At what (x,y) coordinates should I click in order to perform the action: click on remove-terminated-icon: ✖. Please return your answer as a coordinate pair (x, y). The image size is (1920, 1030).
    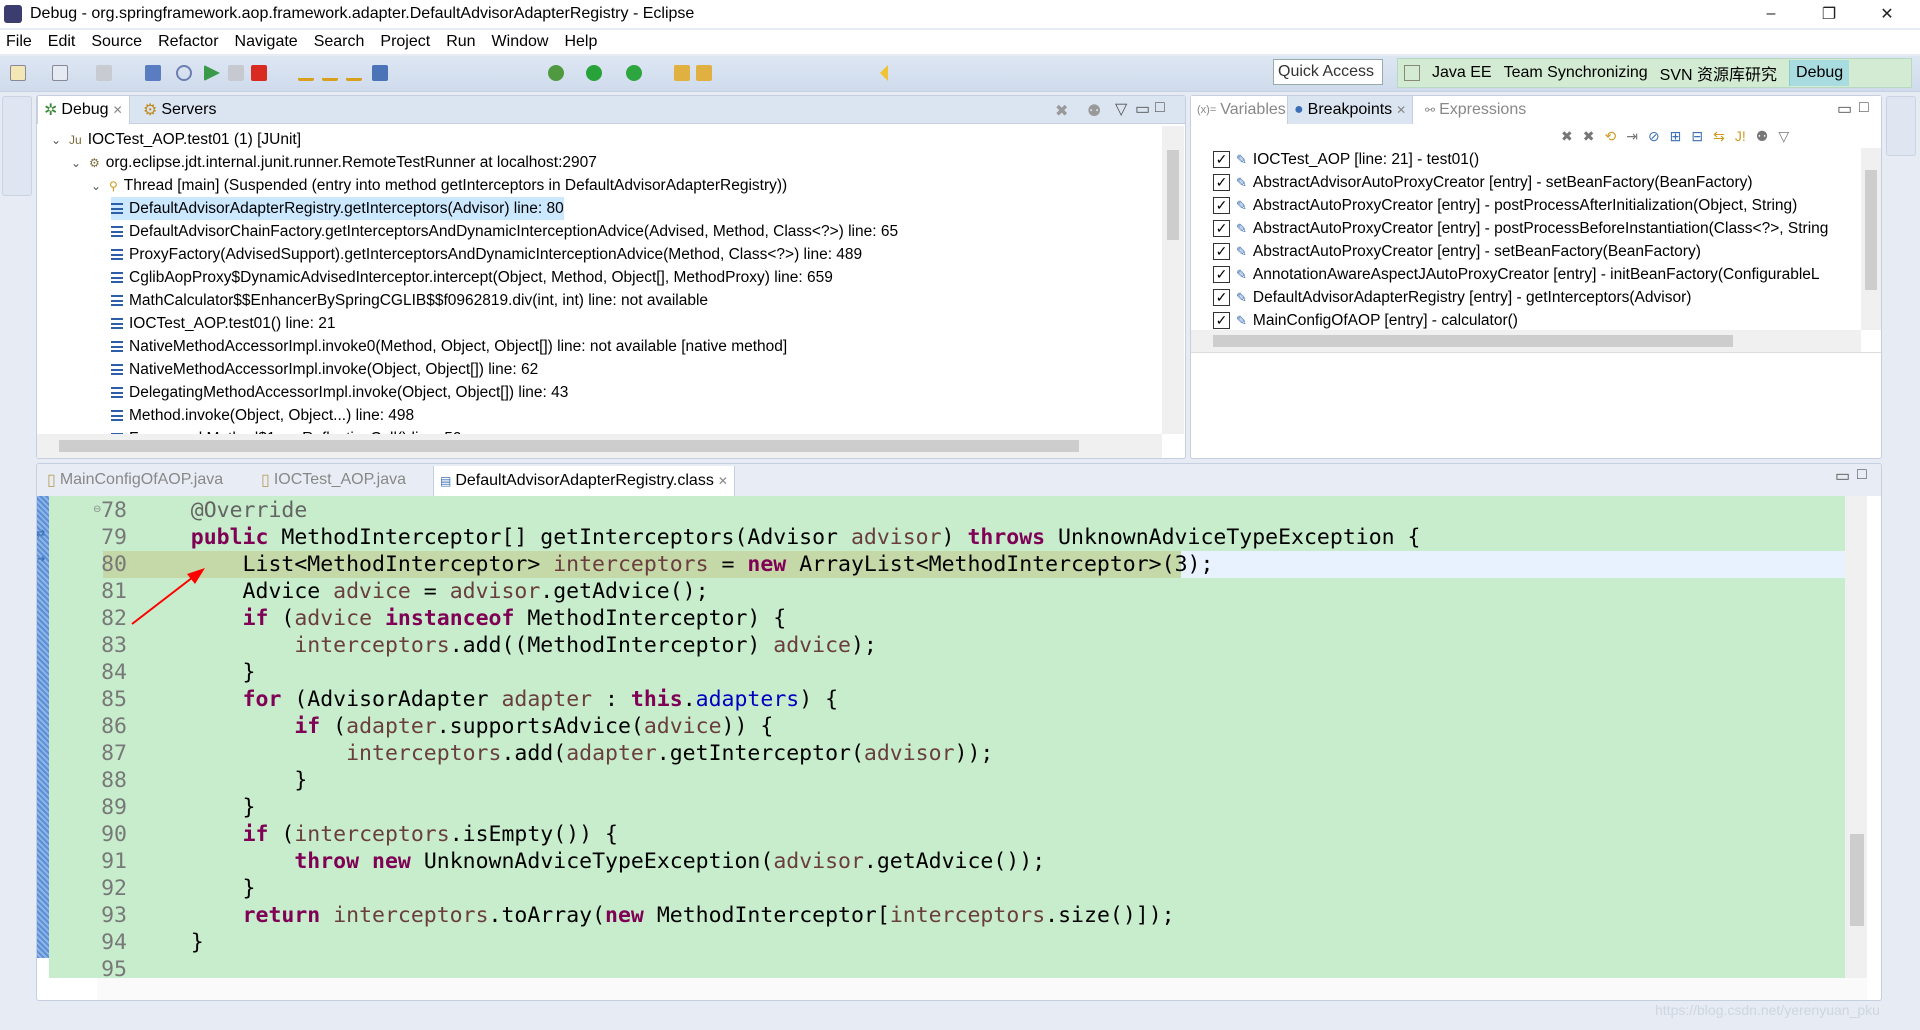
    Looking at the image, I should click on (1061, 111).